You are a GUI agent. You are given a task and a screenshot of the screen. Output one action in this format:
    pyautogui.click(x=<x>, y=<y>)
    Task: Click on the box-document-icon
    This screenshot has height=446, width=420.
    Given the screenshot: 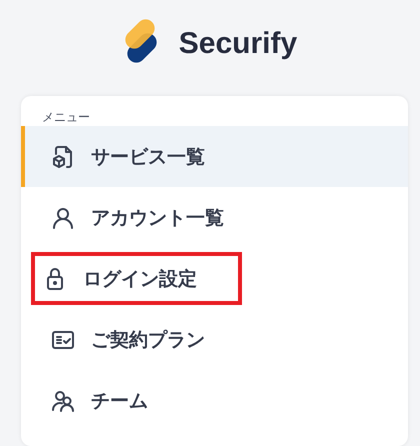 What is the action you would take?
    pyautogui.click(x=63, y=156)
    